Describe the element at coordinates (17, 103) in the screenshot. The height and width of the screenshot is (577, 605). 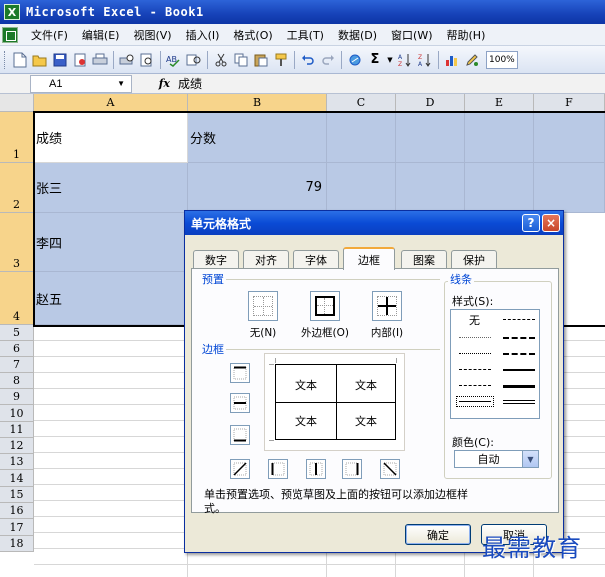
I see `select-all-corner` at that location.